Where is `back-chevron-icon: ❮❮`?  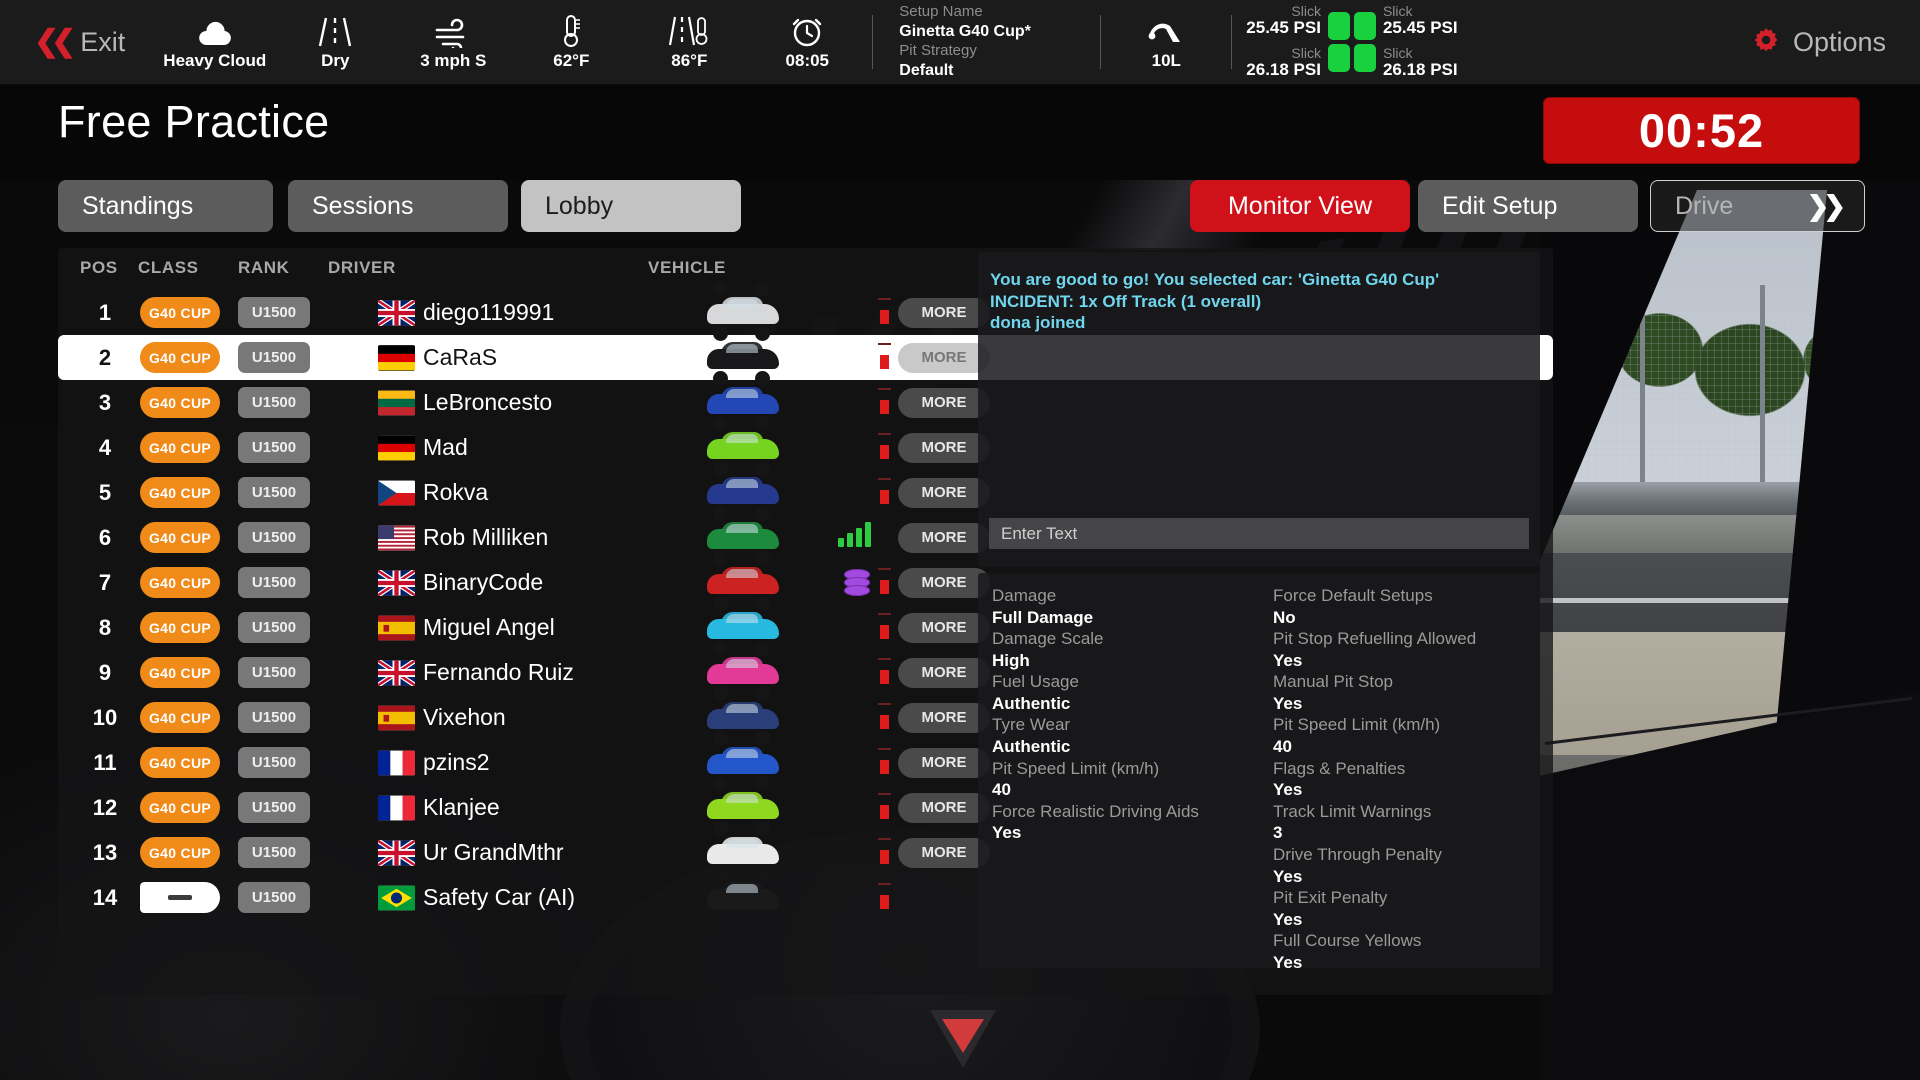 back-chevron-icon: ❮❮ is located at coordinates (55, 41).